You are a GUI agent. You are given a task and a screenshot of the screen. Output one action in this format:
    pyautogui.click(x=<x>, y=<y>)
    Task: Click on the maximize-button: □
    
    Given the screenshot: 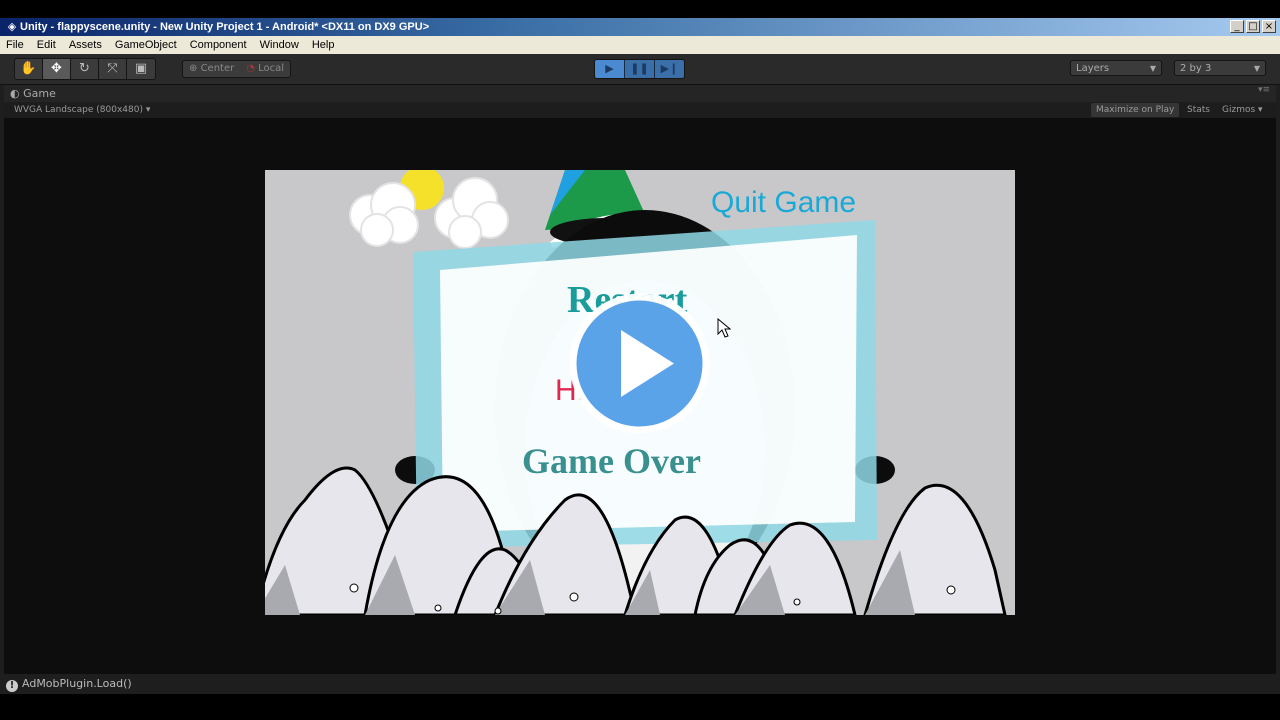 What is the action you would take?
    pyautogui.click(x=1253, y=26)
    